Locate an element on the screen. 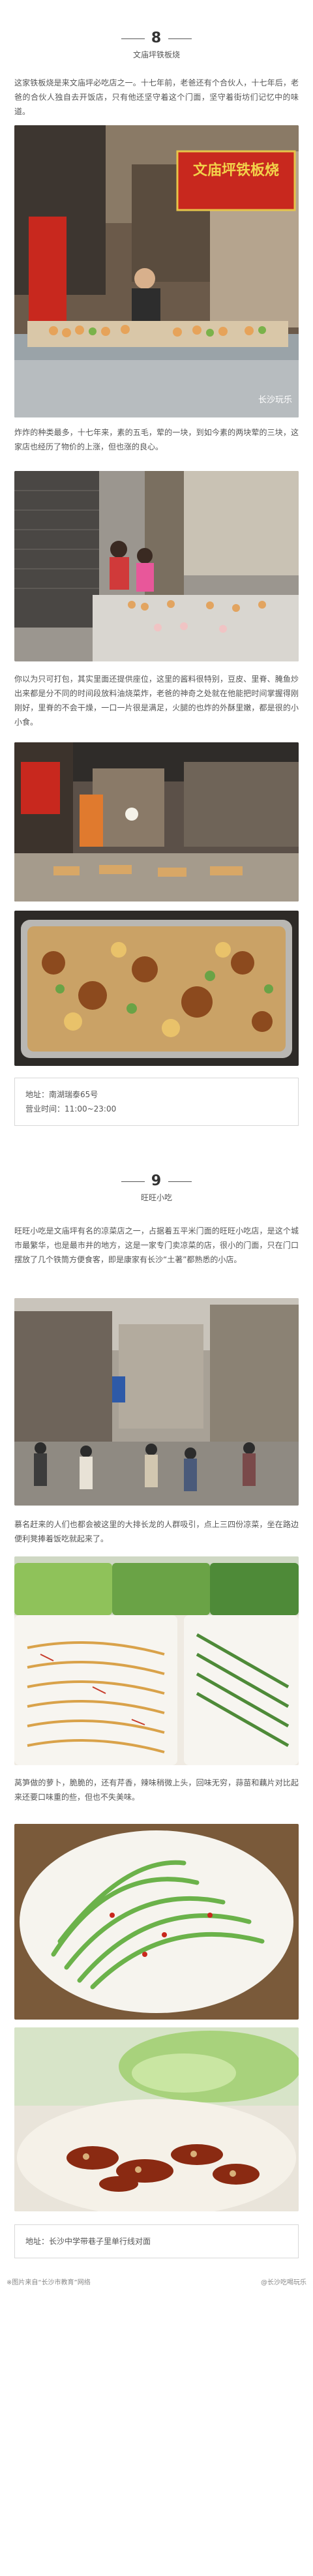  section-9-title: 旺旺小吃 is located at coordinates (156, 1197).